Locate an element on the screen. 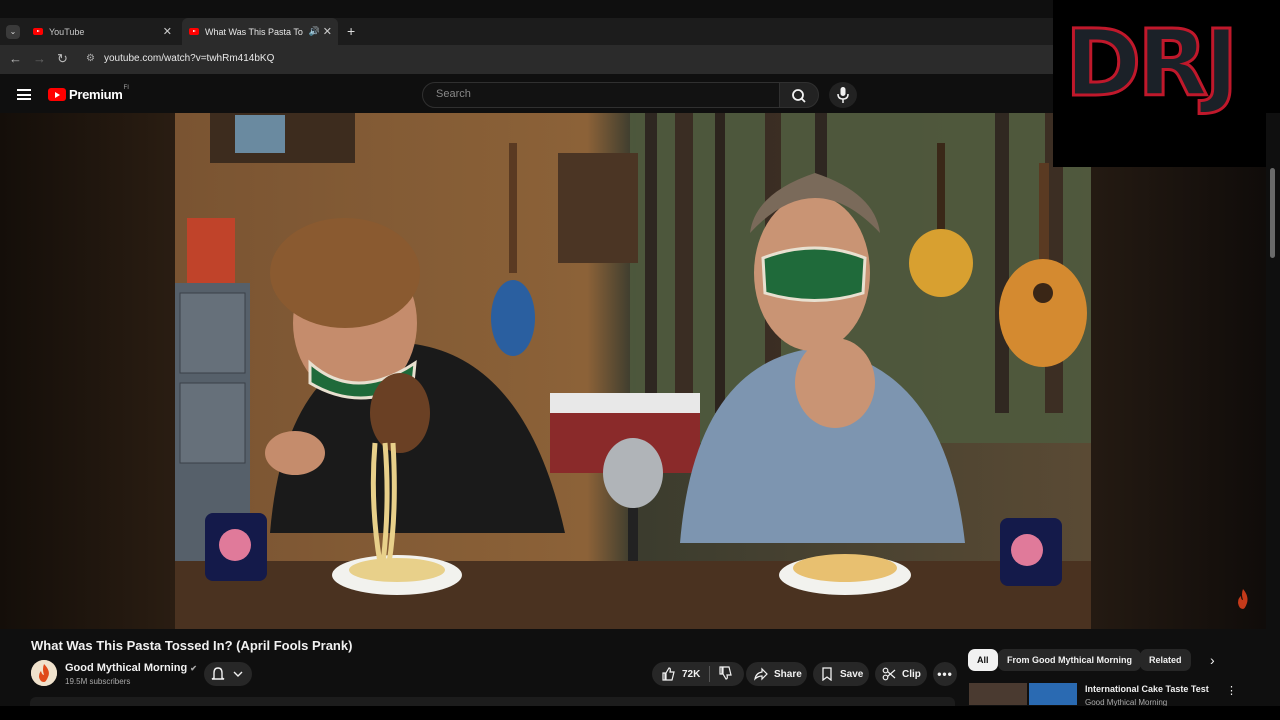  bell-icon is located at coordinates (227, 673).